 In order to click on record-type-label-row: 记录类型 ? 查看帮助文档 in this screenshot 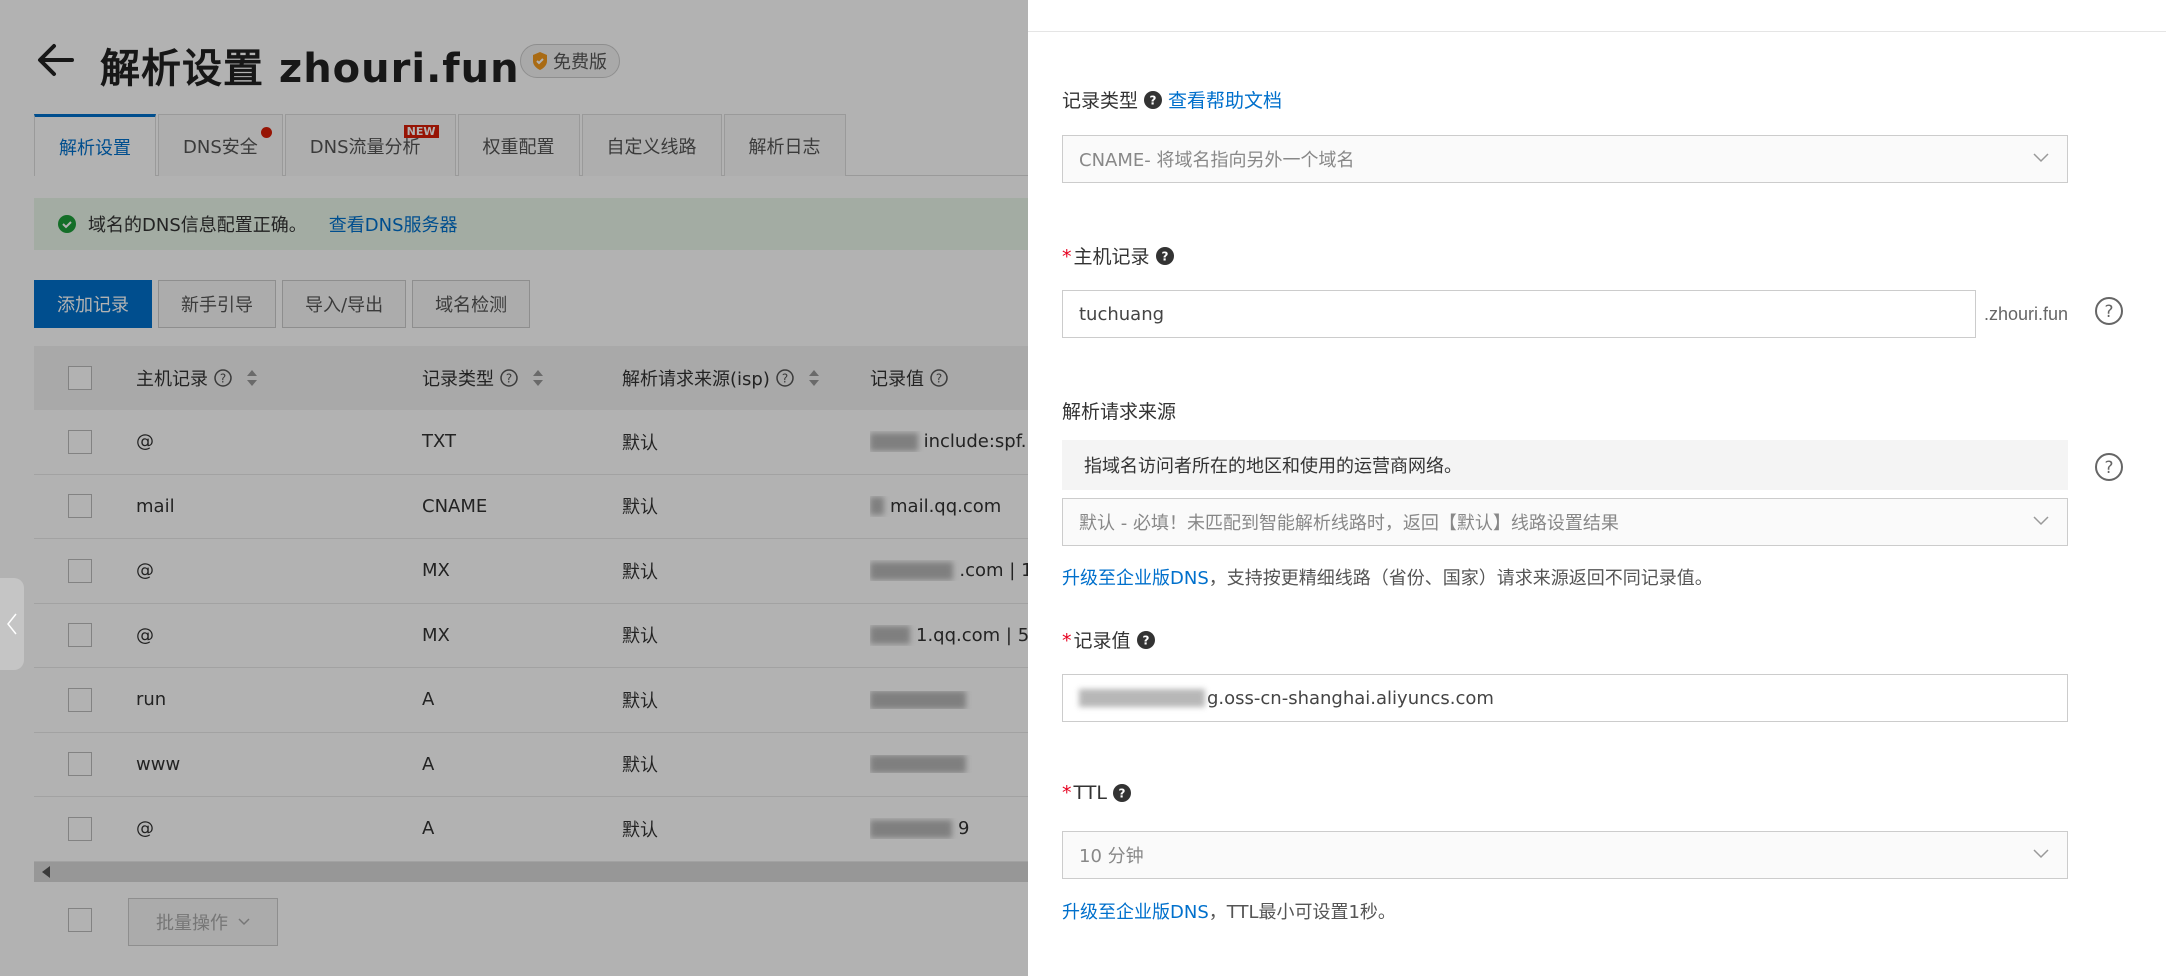, I will do `click(1172, 99)`.